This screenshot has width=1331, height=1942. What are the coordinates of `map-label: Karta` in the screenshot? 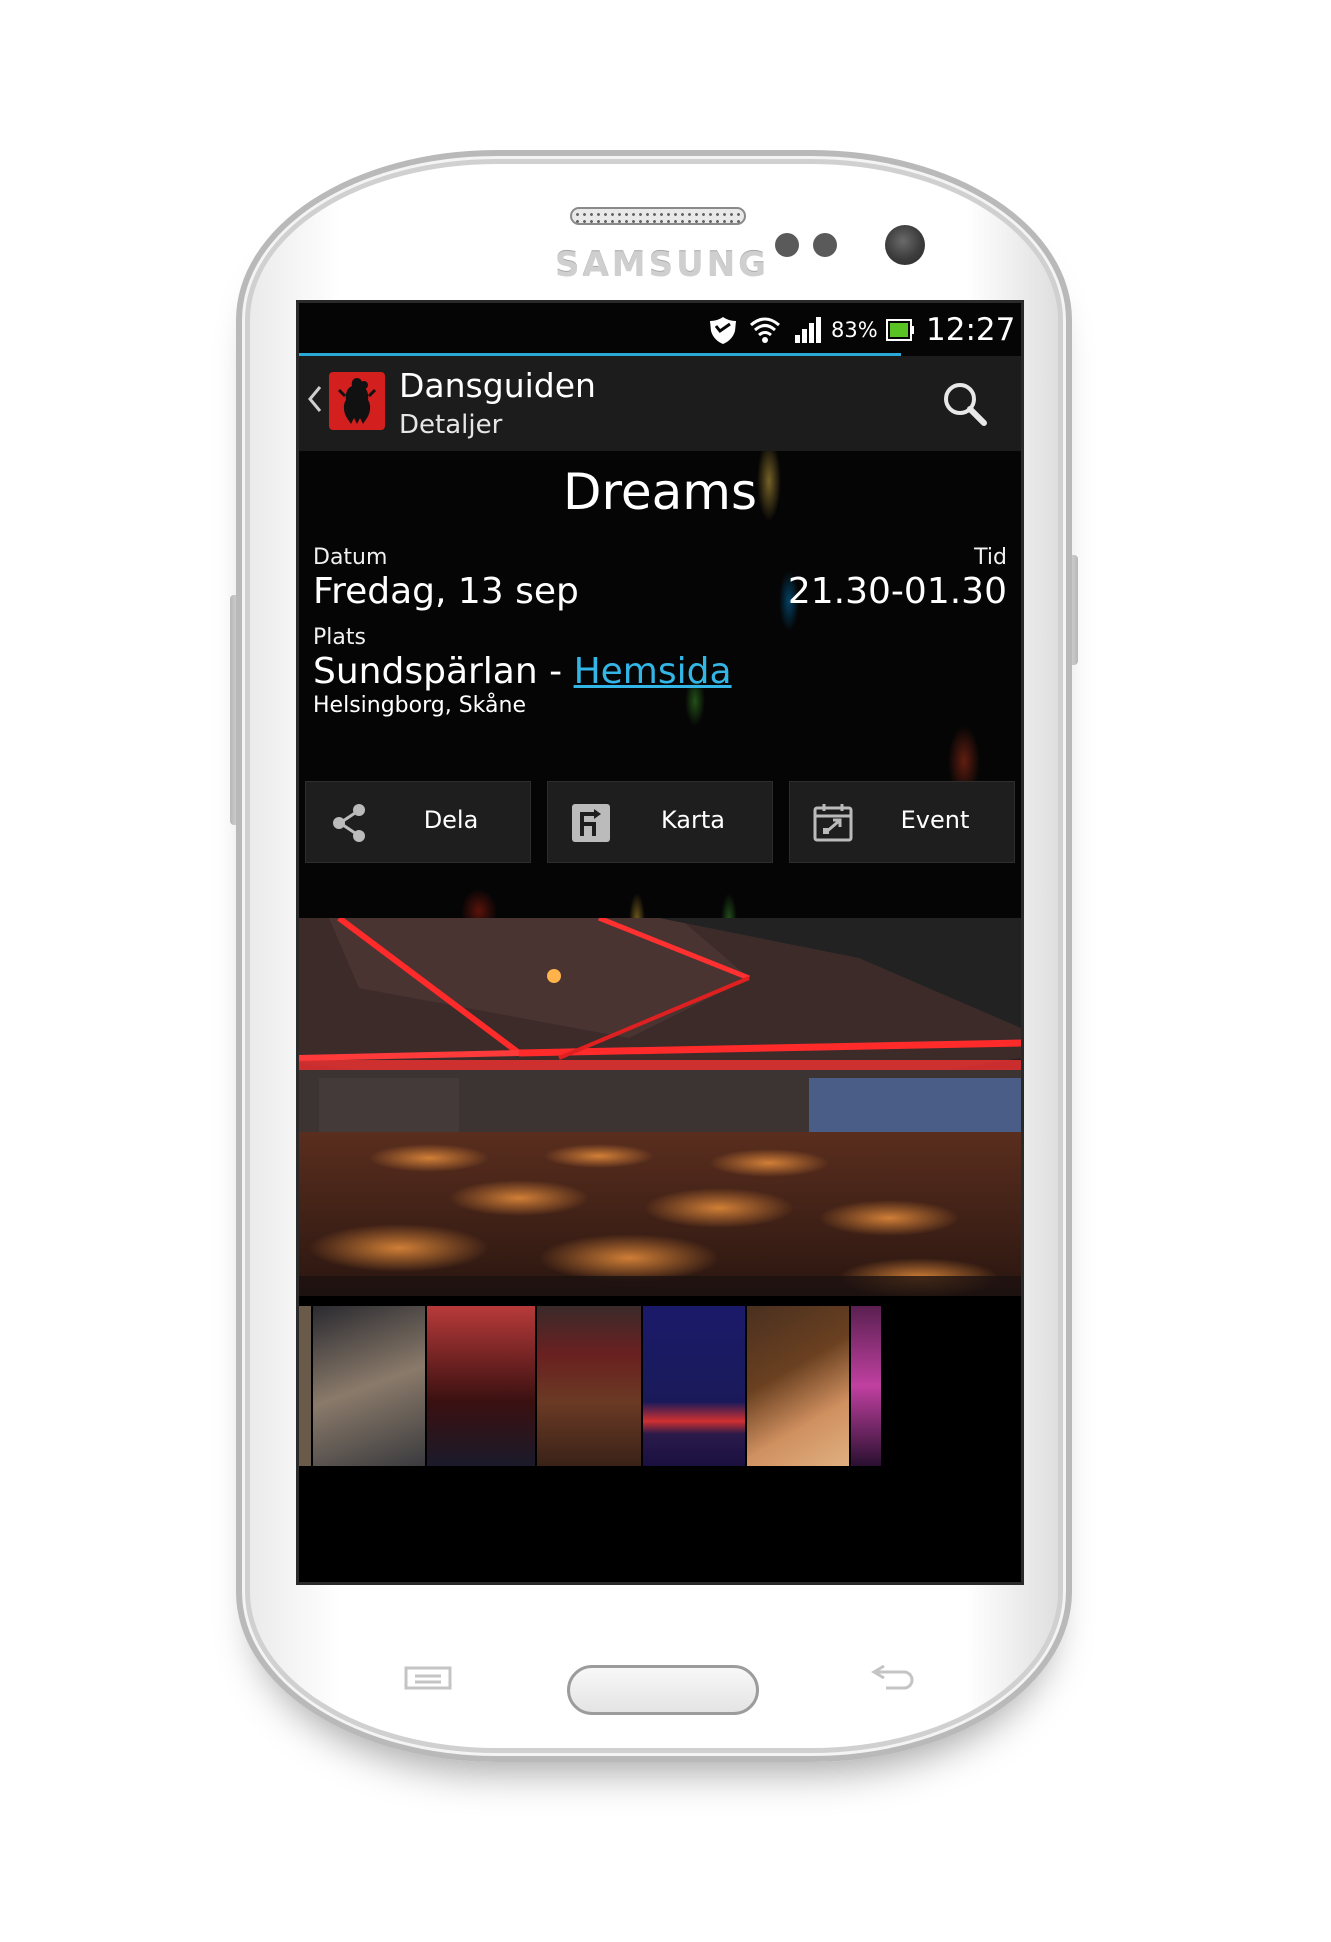 It's located at (692, 820).